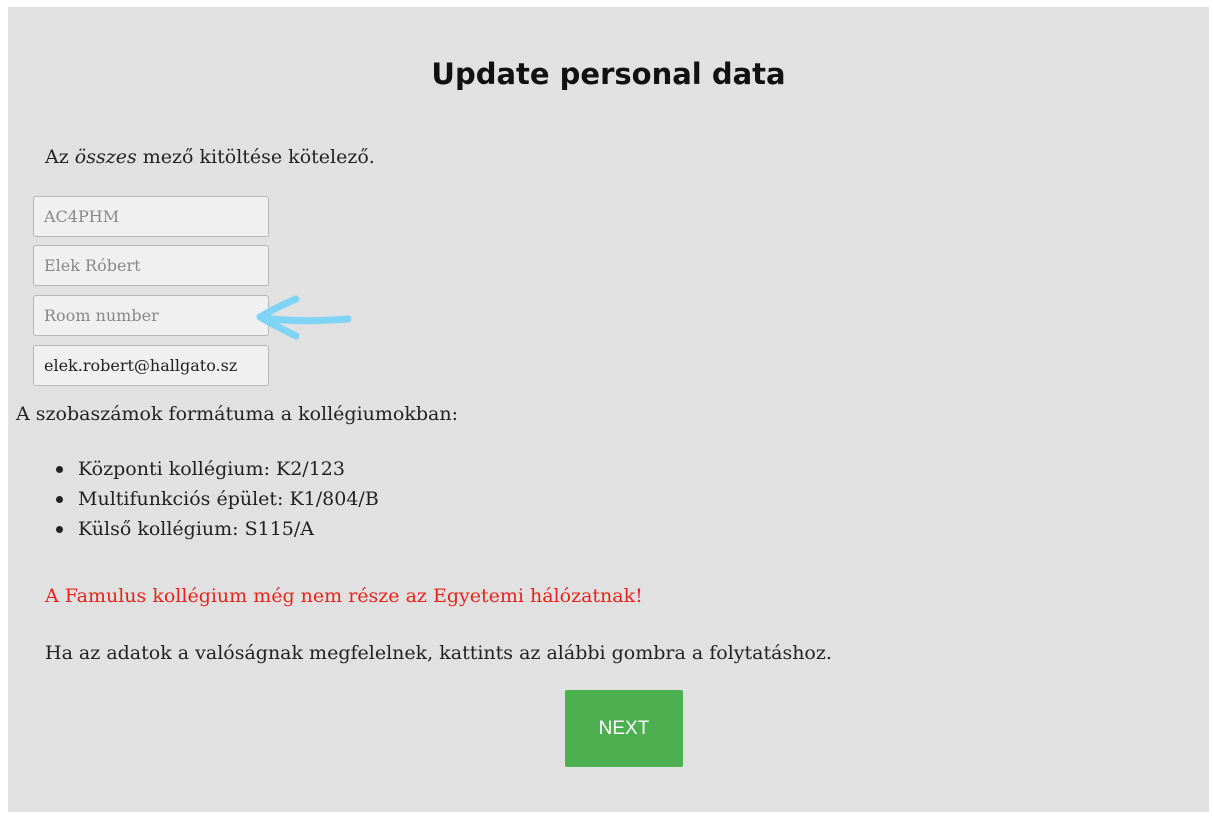 This screenshot has height=818, width=1212. I want to click on list-item: Központi kollégium: K2/123, so click(217, 469).